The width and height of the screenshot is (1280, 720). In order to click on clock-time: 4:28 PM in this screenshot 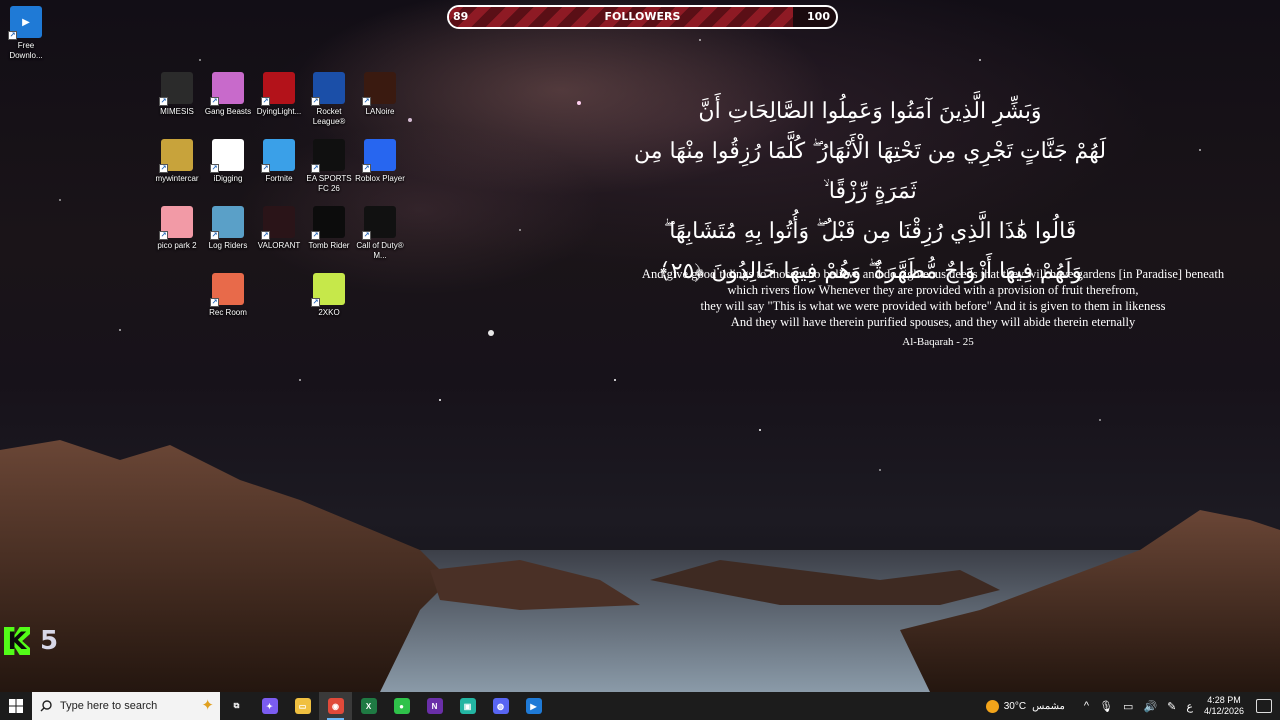, I will do `click(1224, 700)`.